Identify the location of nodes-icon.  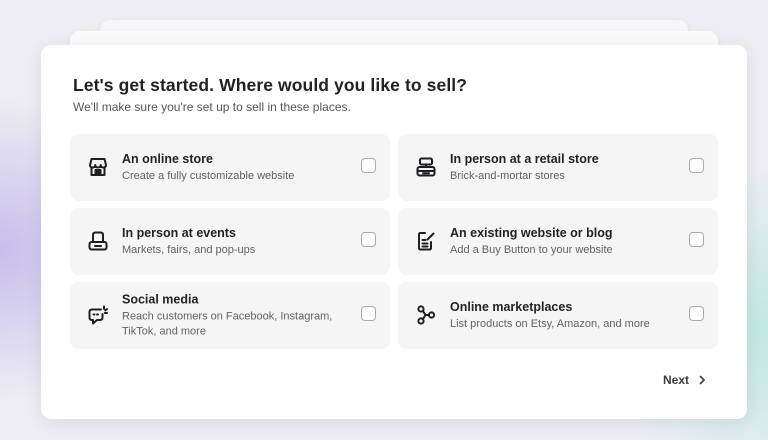
(426, 315).